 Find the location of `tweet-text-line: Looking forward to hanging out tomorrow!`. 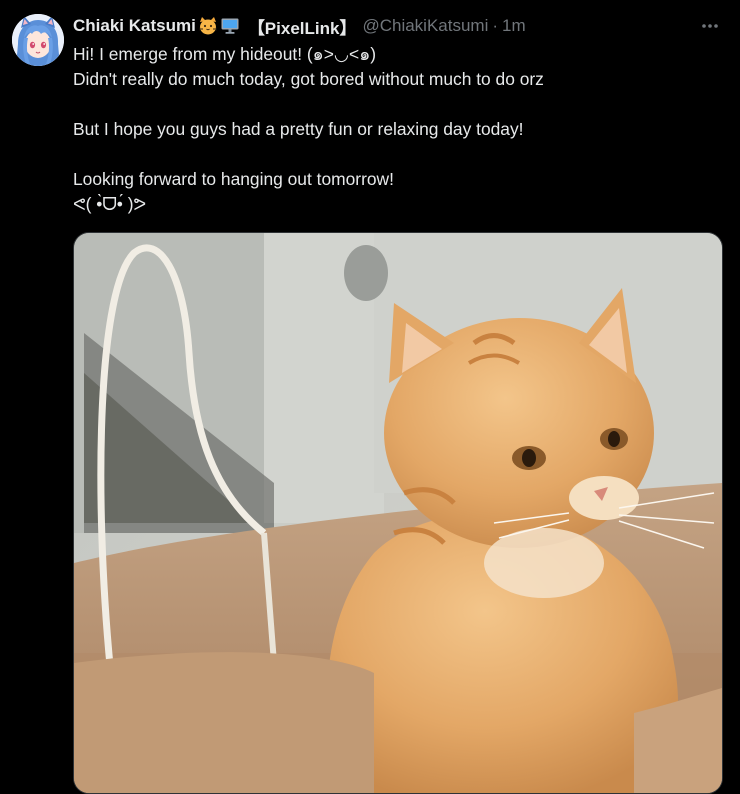

tweet-text-line: Looking forward to hanging out tomorrow! is located at coordinates (233, 179).